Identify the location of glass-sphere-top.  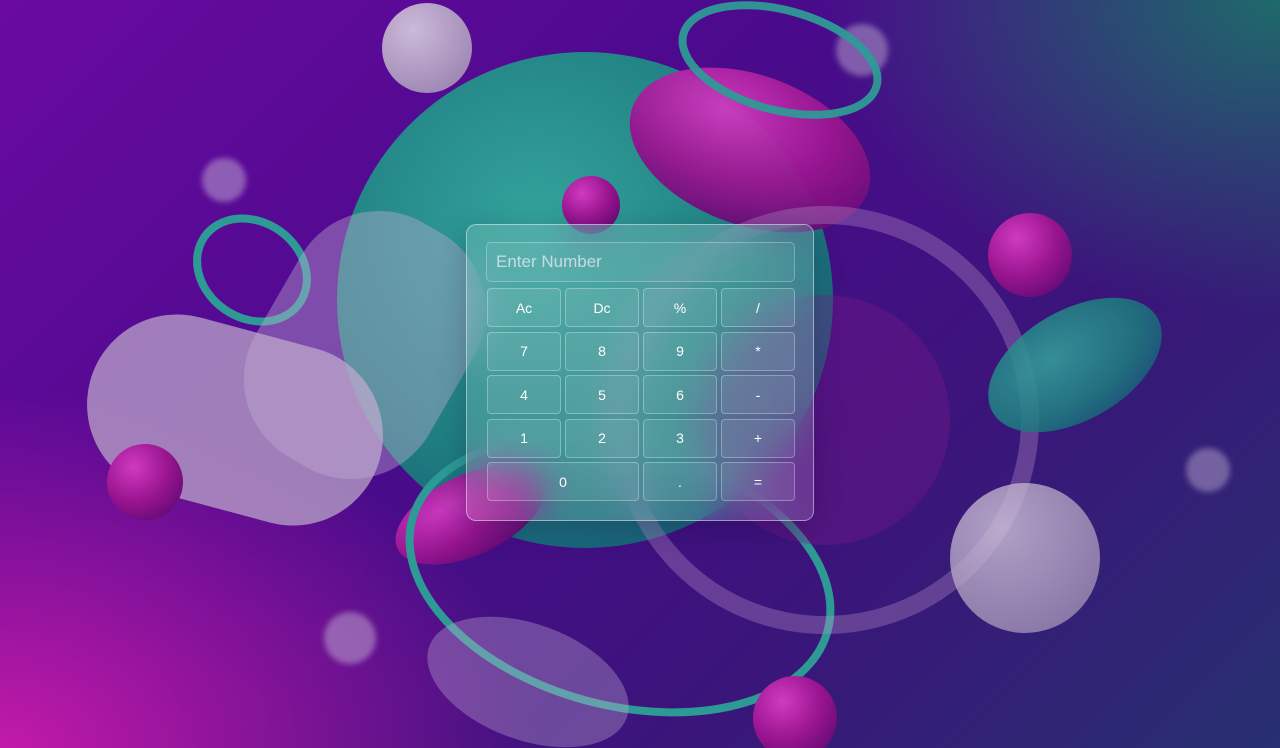
(427, 48).